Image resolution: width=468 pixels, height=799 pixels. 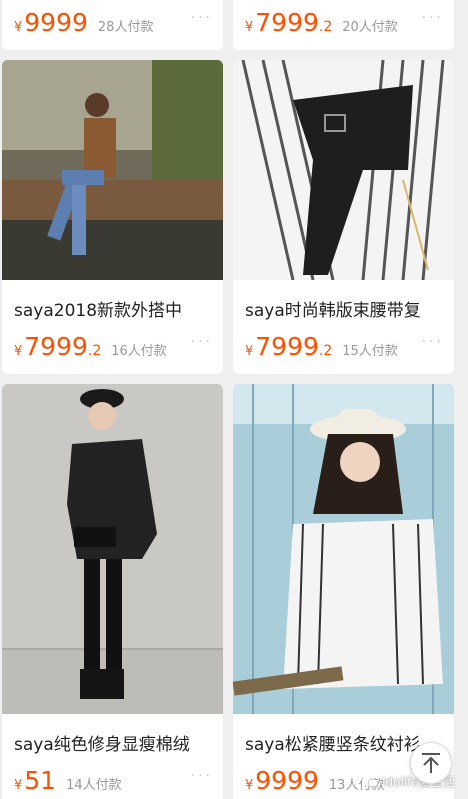 What do you see at coordinates (345, 308) in the screenshot?
I see `product-title: saya时尚韩版束腰带复` at bounding box center [345, 308].